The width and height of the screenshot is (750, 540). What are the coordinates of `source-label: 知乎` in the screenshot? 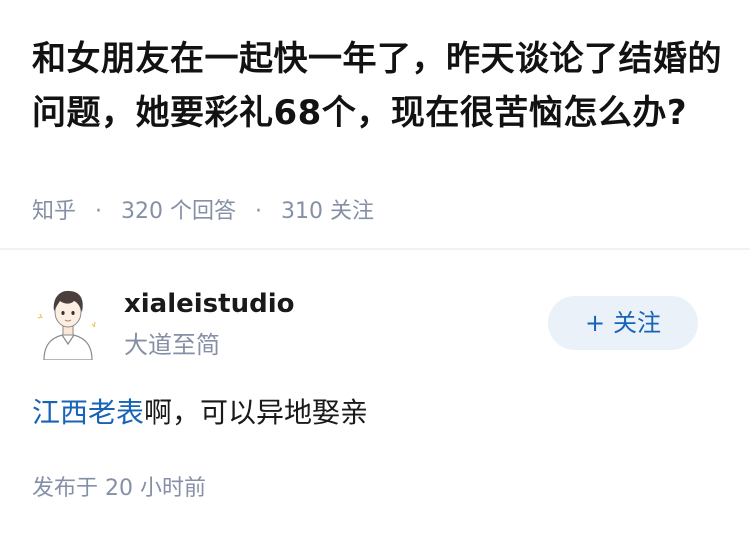 It's located at (54, 211).